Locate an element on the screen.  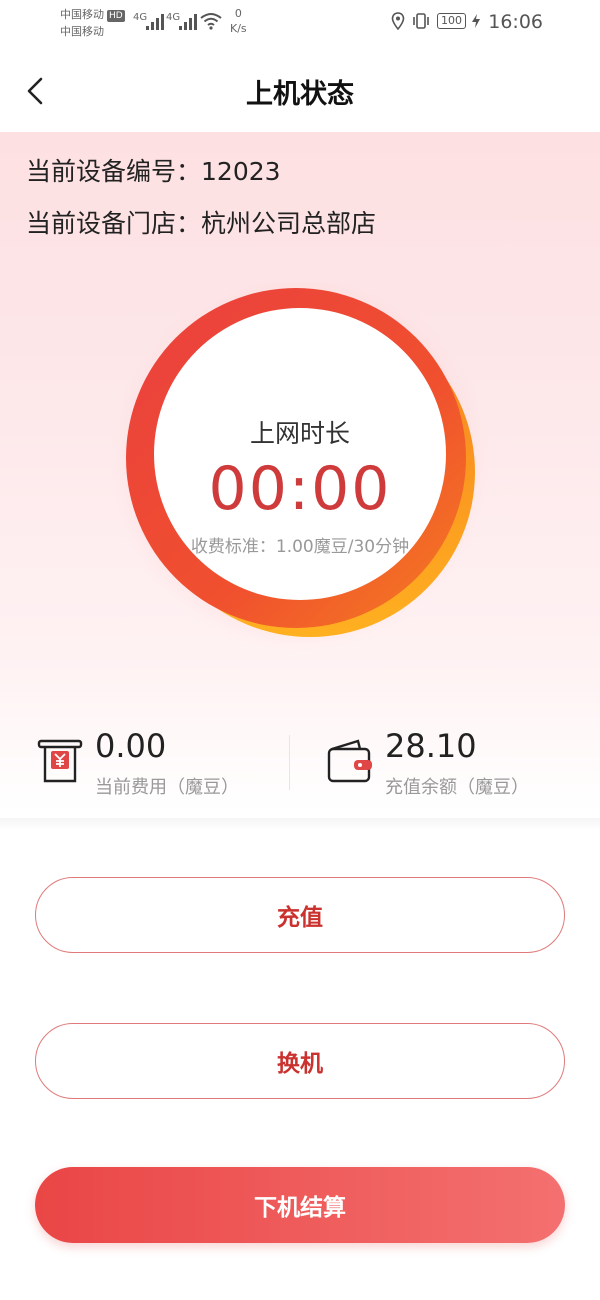
balance-value: 28.10 is located at coordinates (431, 746).